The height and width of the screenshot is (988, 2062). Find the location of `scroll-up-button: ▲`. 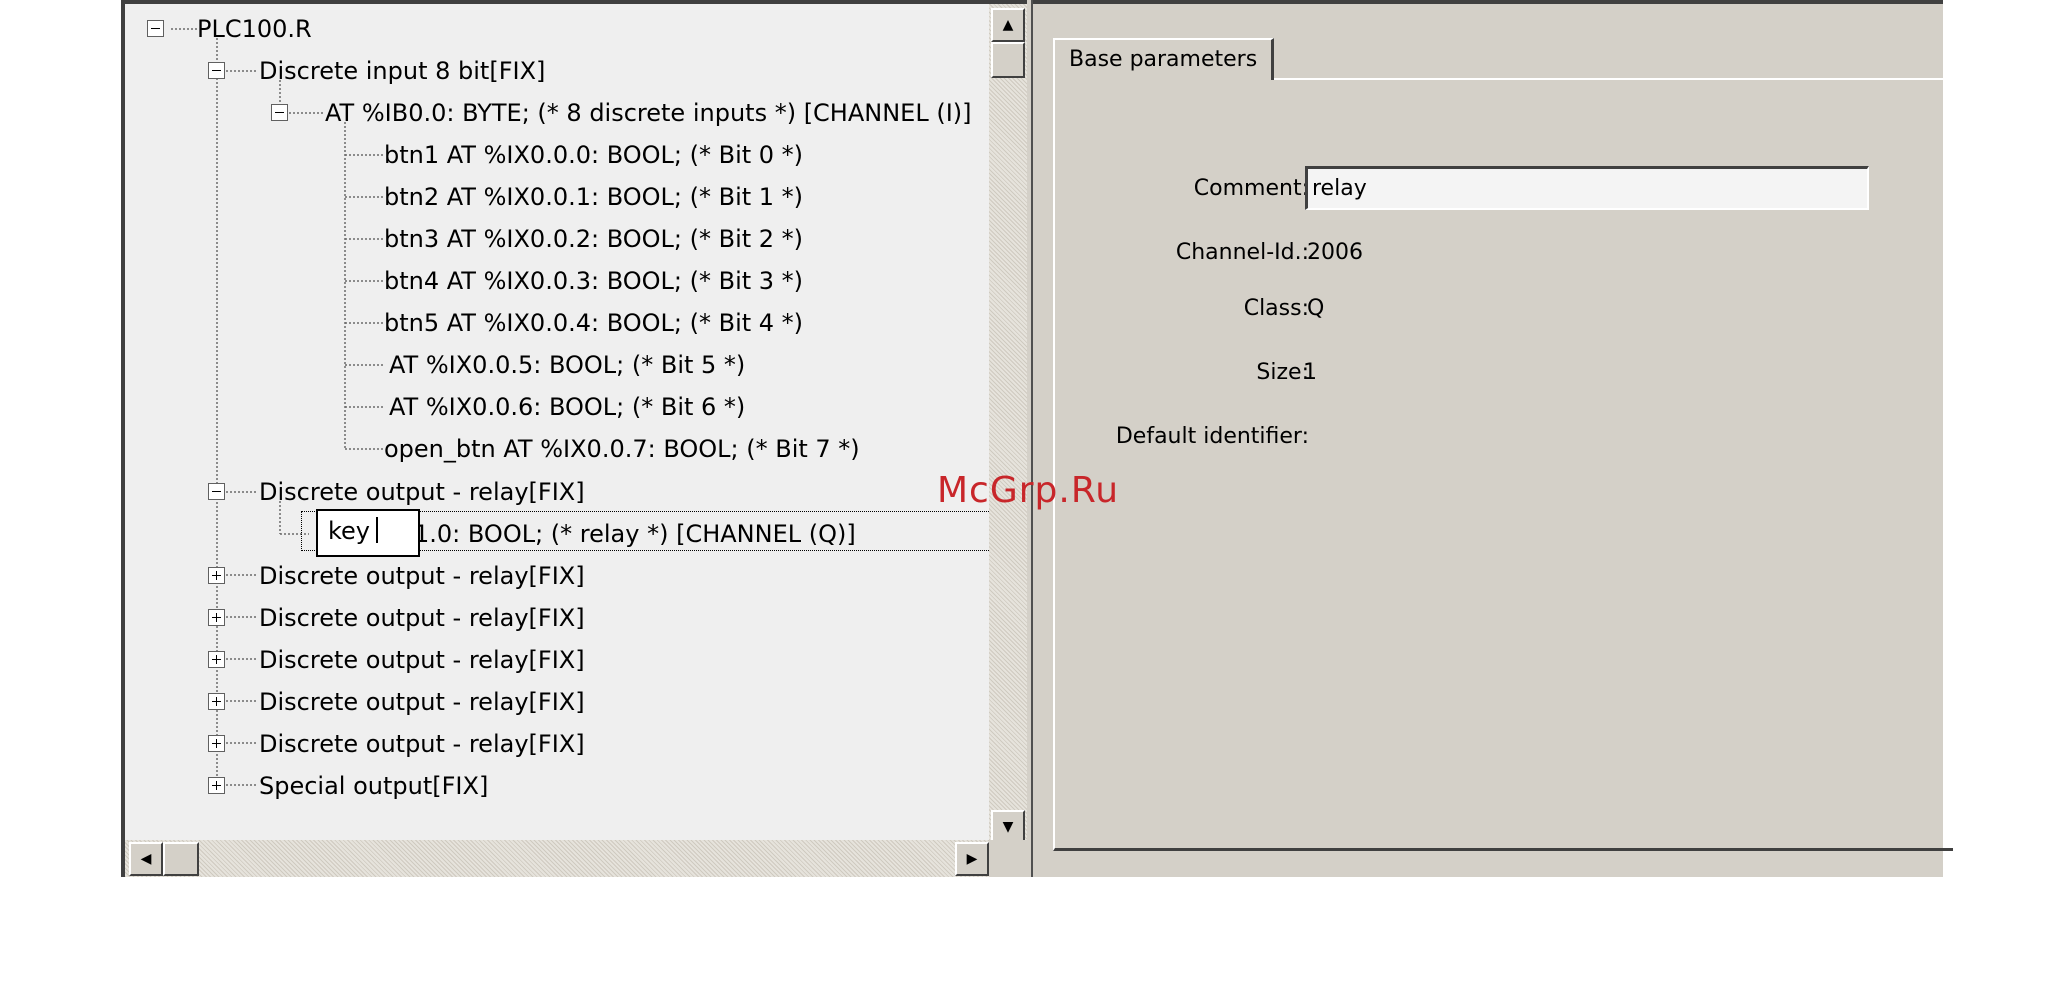

scroll-up-button: ▲ is located at coordinates (1008, 25).